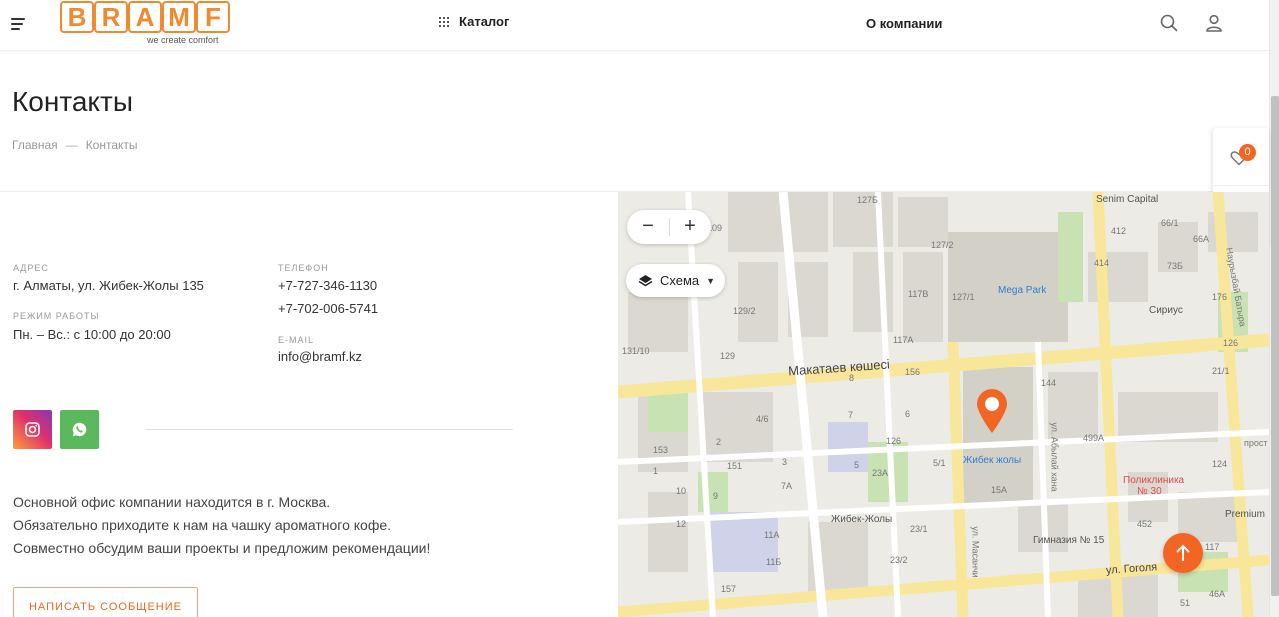 This screenshot has width=1279, height=617. What do you see at coordinates (145, 17) in the screenshot?
I see `logo-letter: A` at bounding box center [145, 17].